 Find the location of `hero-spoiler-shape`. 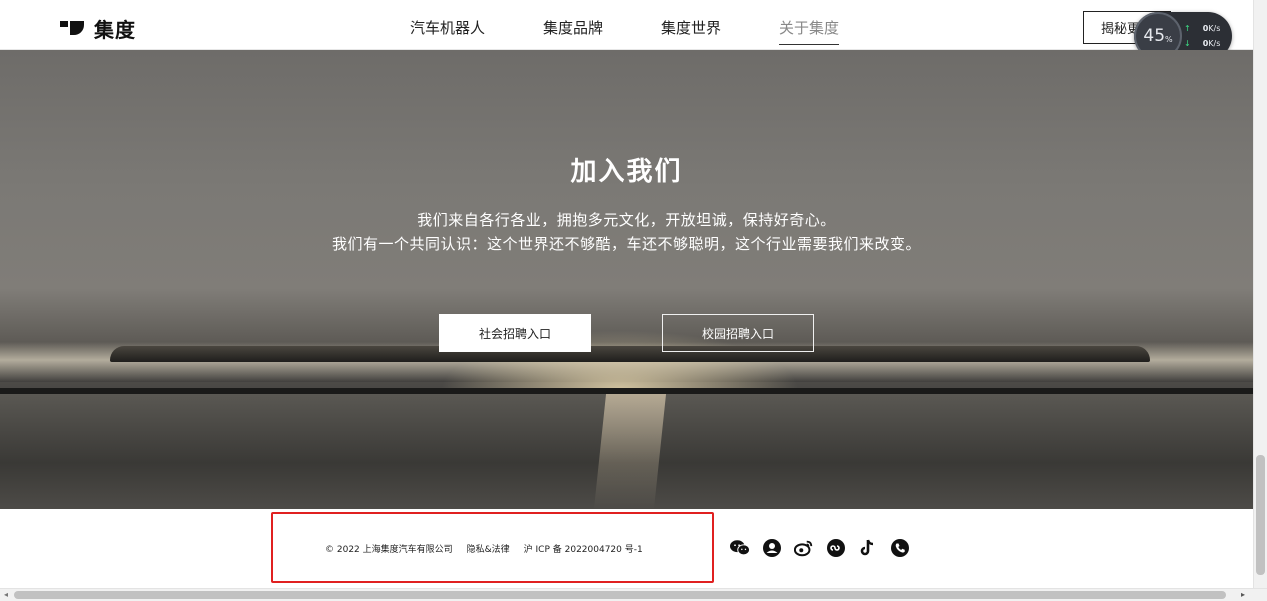

hero-spoiler-shape is located at coordinates (630, 354).